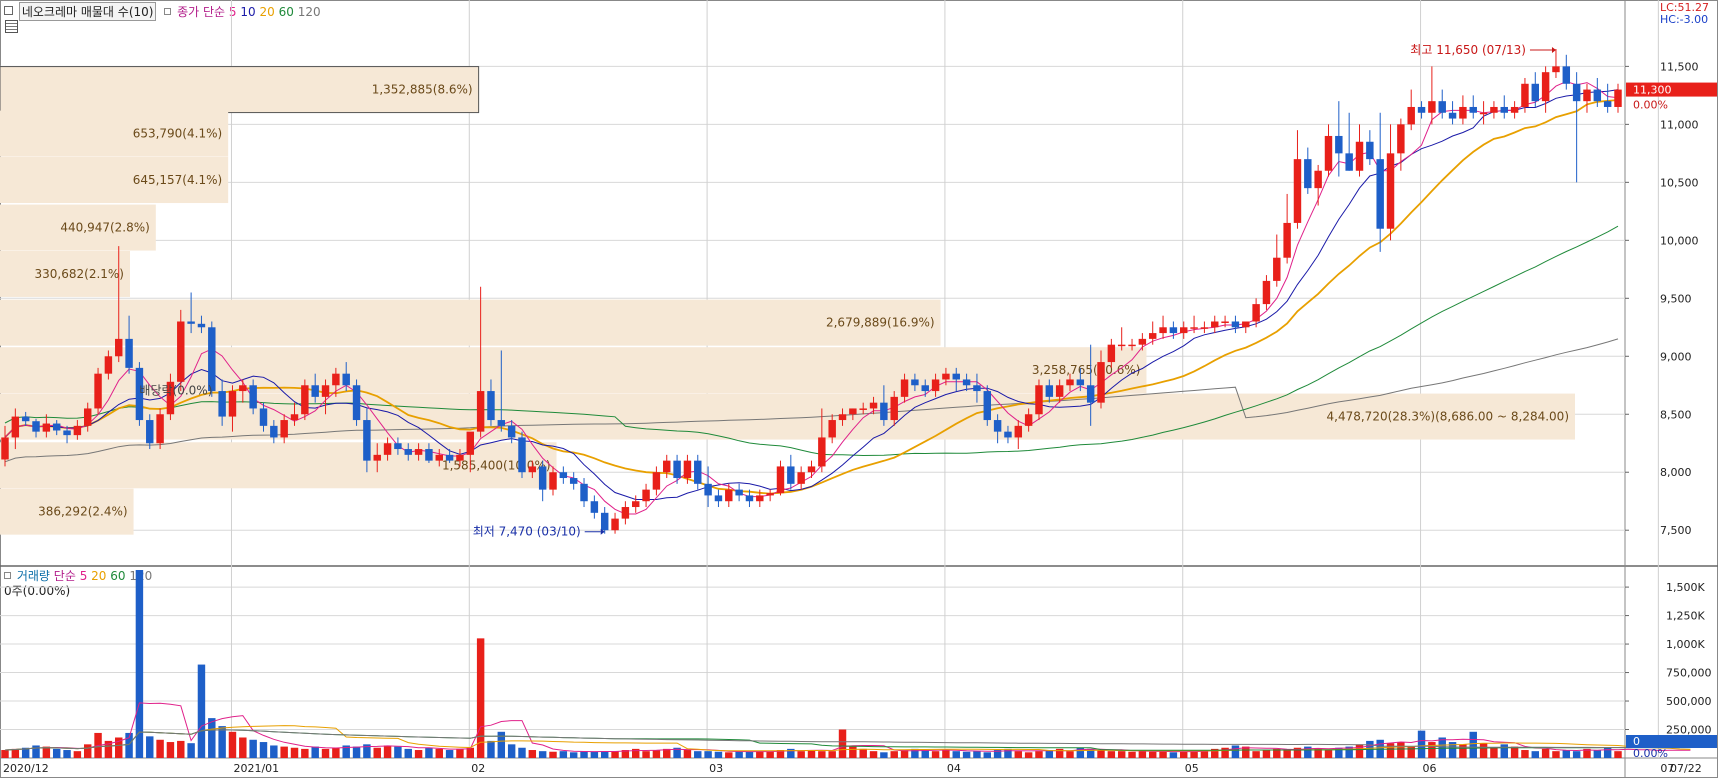  Describe the element at coordinates (1468, 50) in the screenshot. I see `high-annotation: 최고 11,650 (07/13)` at that location.